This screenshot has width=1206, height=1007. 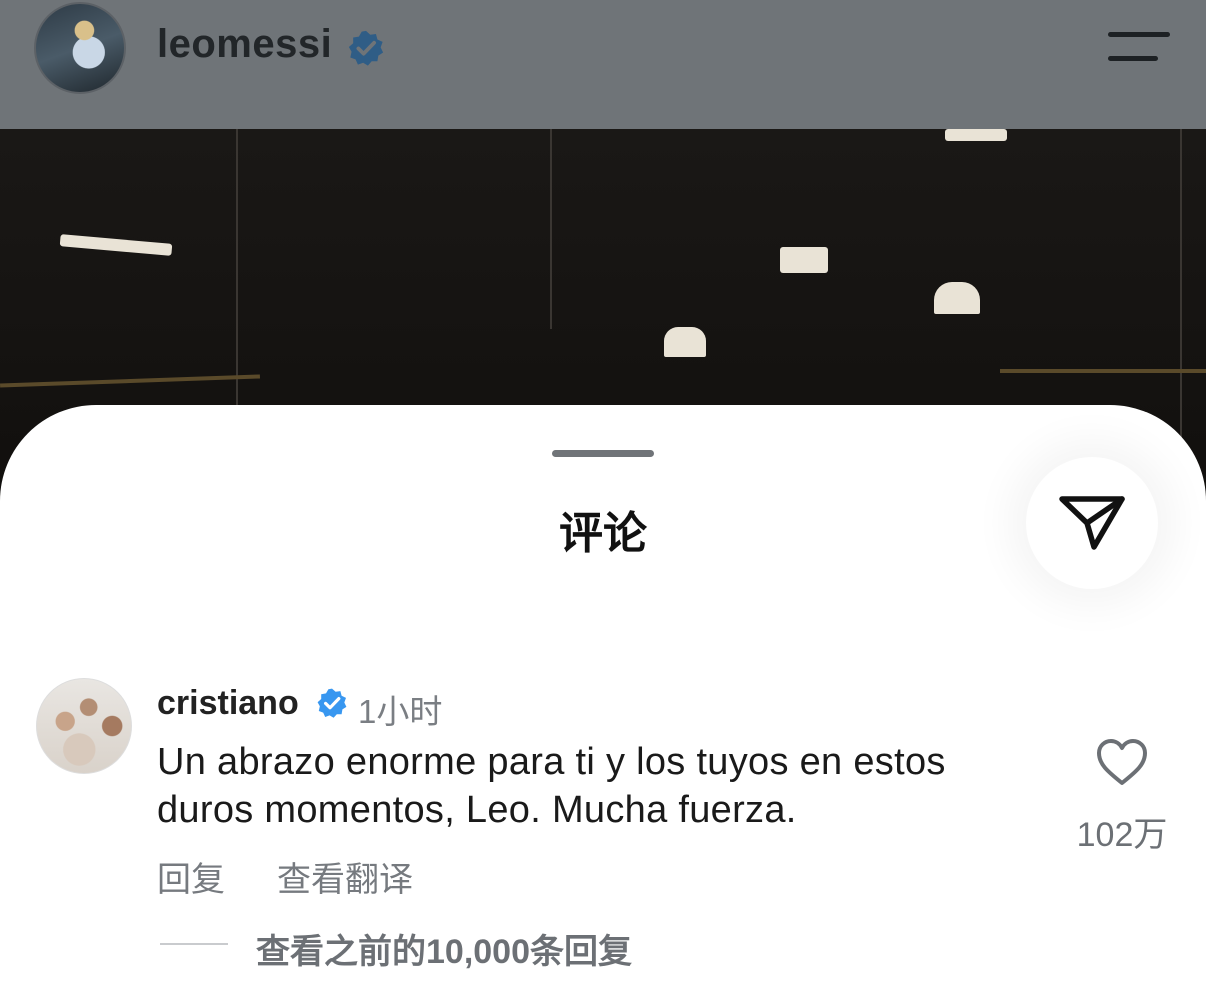 What do you see at coordinates (194, 944) in the screenshot?
I see `replies-divider` at bounding box center [194, 944].